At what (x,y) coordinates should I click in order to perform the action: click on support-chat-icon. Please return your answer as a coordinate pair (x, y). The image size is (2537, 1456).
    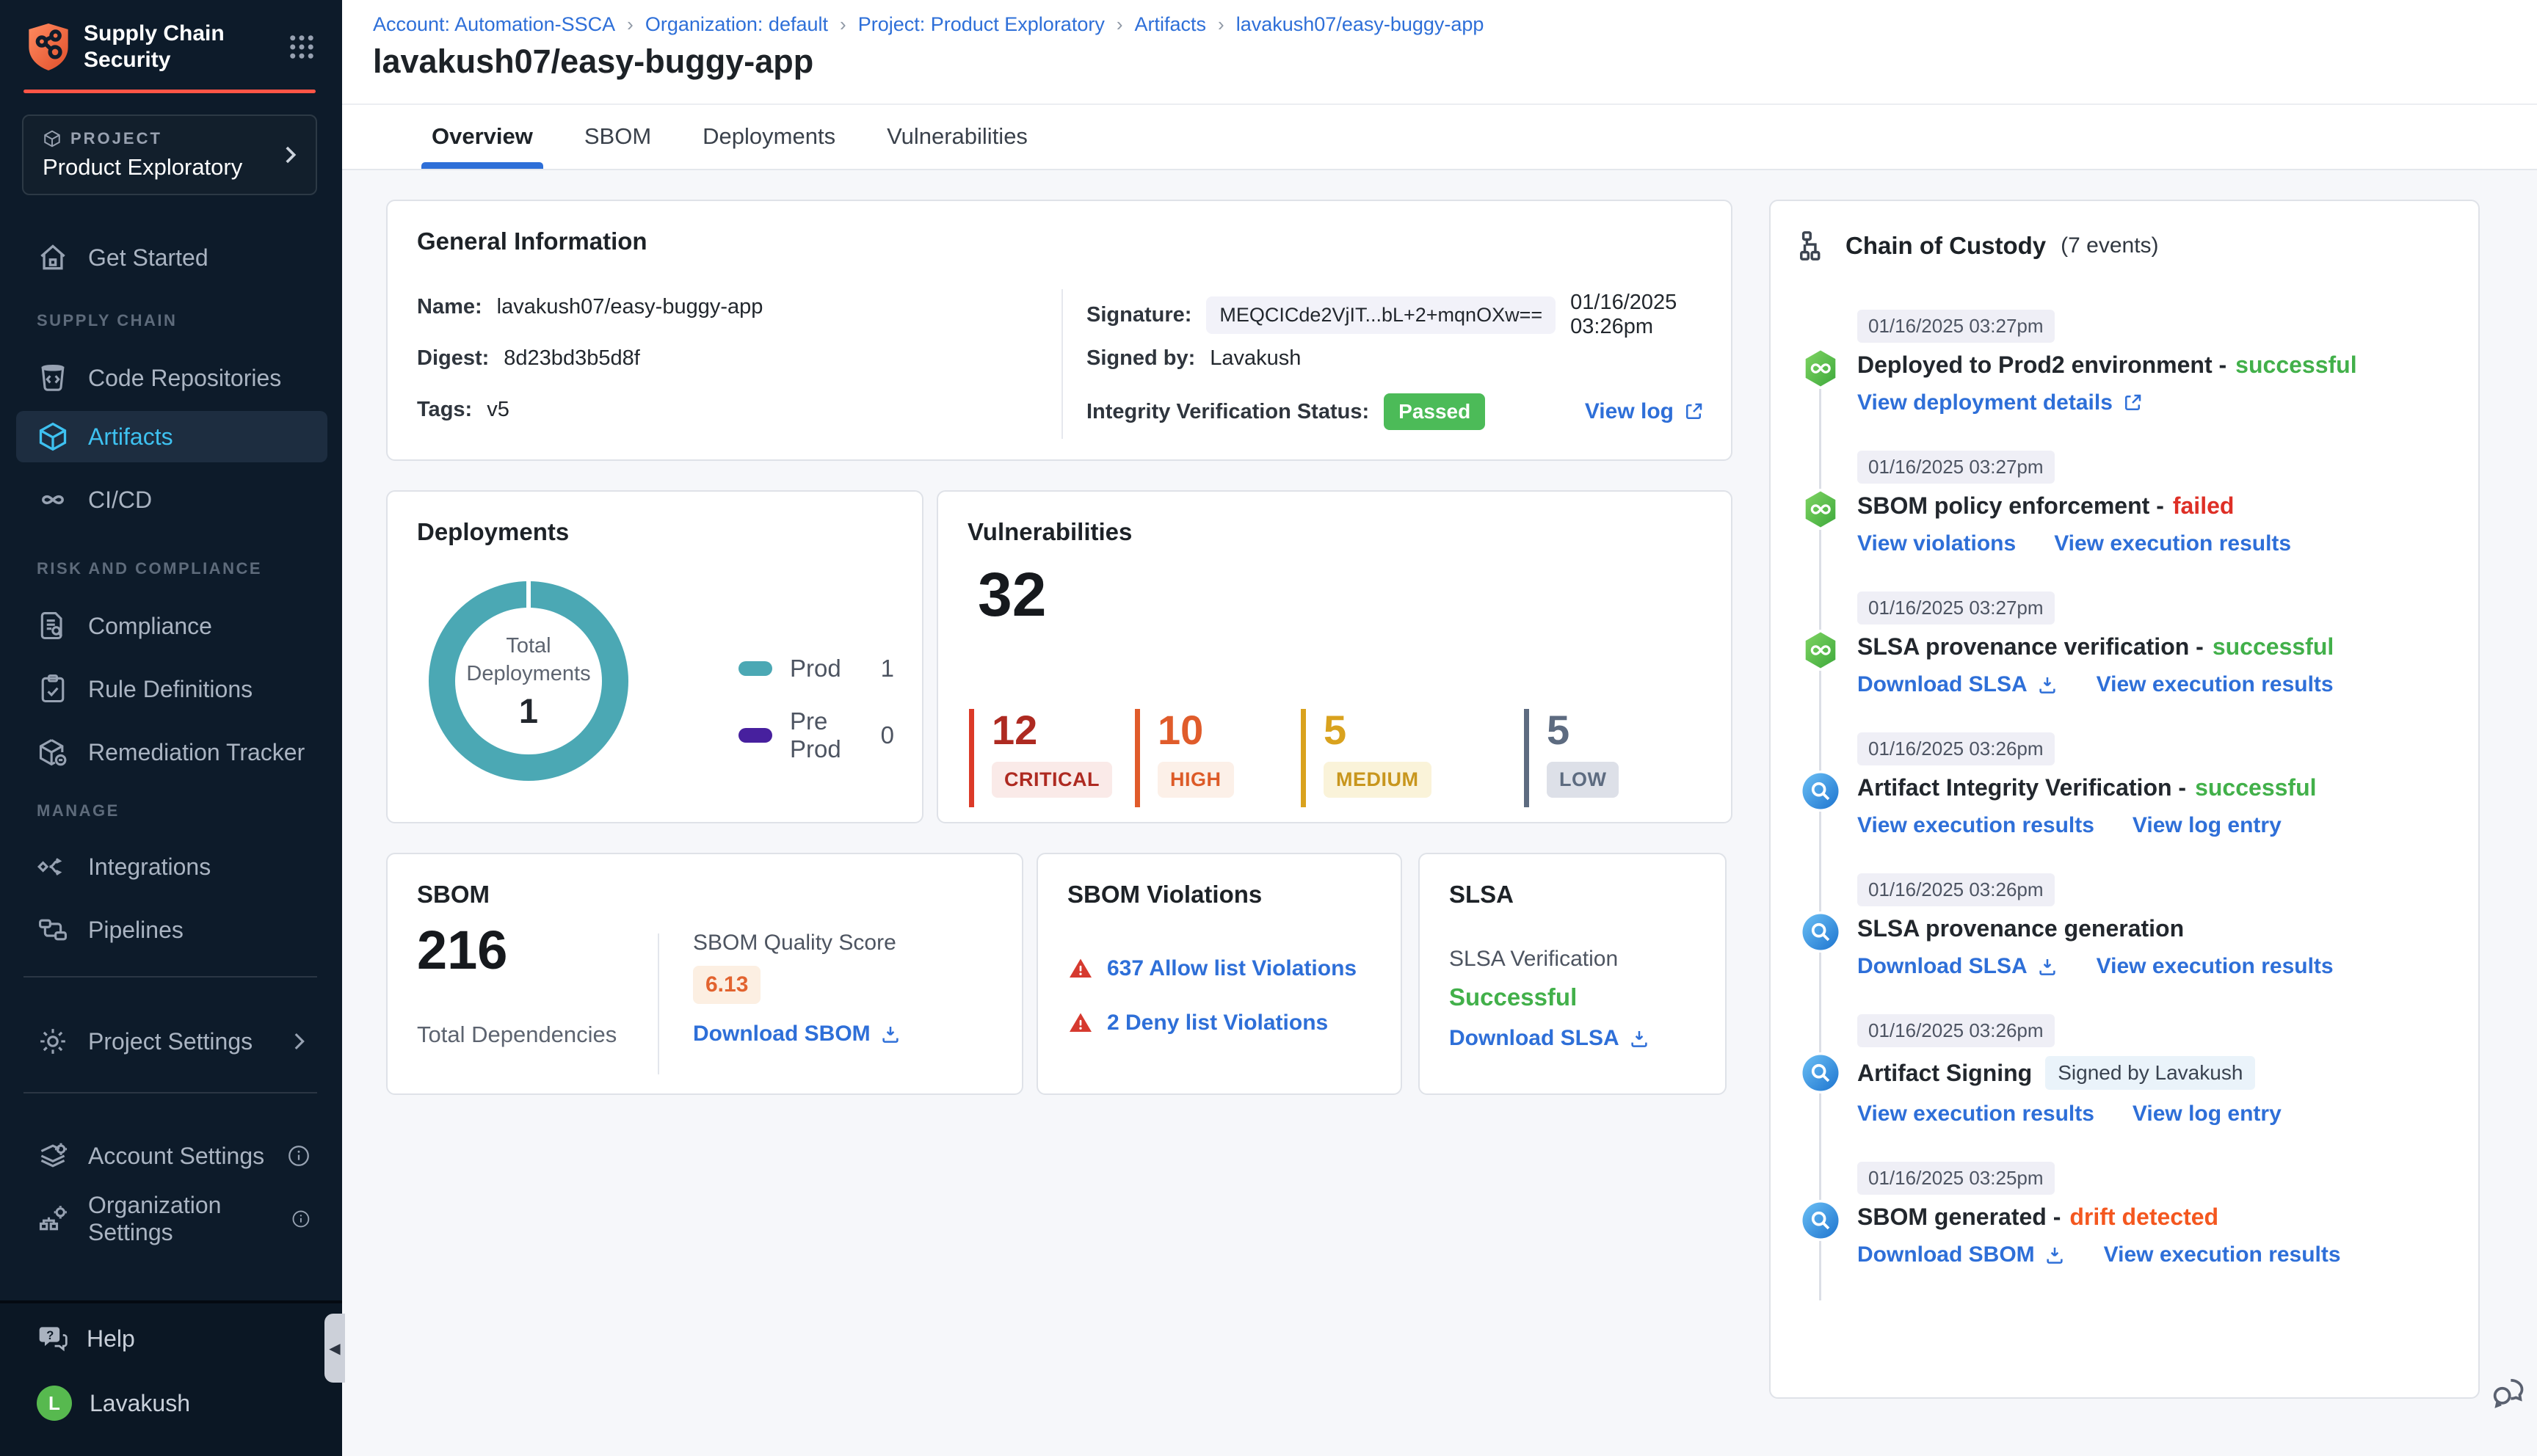
    Looking at the image, I should click on (2509, 1391).